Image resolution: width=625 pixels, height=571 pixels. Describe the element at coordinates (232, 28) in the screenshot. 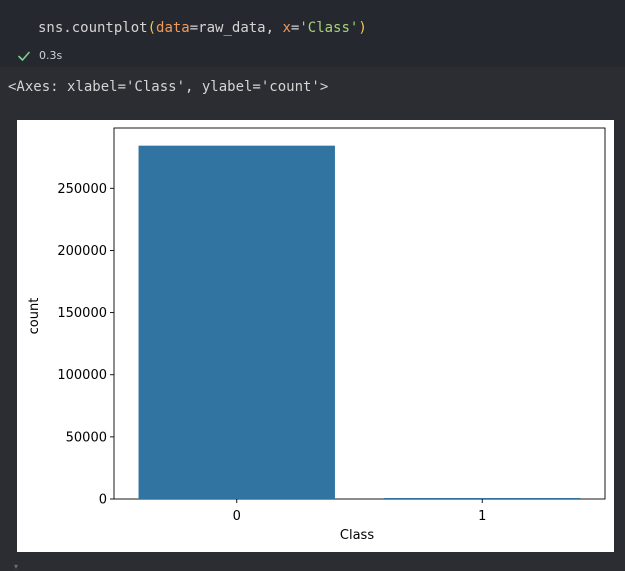

I see `code-arg-raw-data: raw_data` at that location.